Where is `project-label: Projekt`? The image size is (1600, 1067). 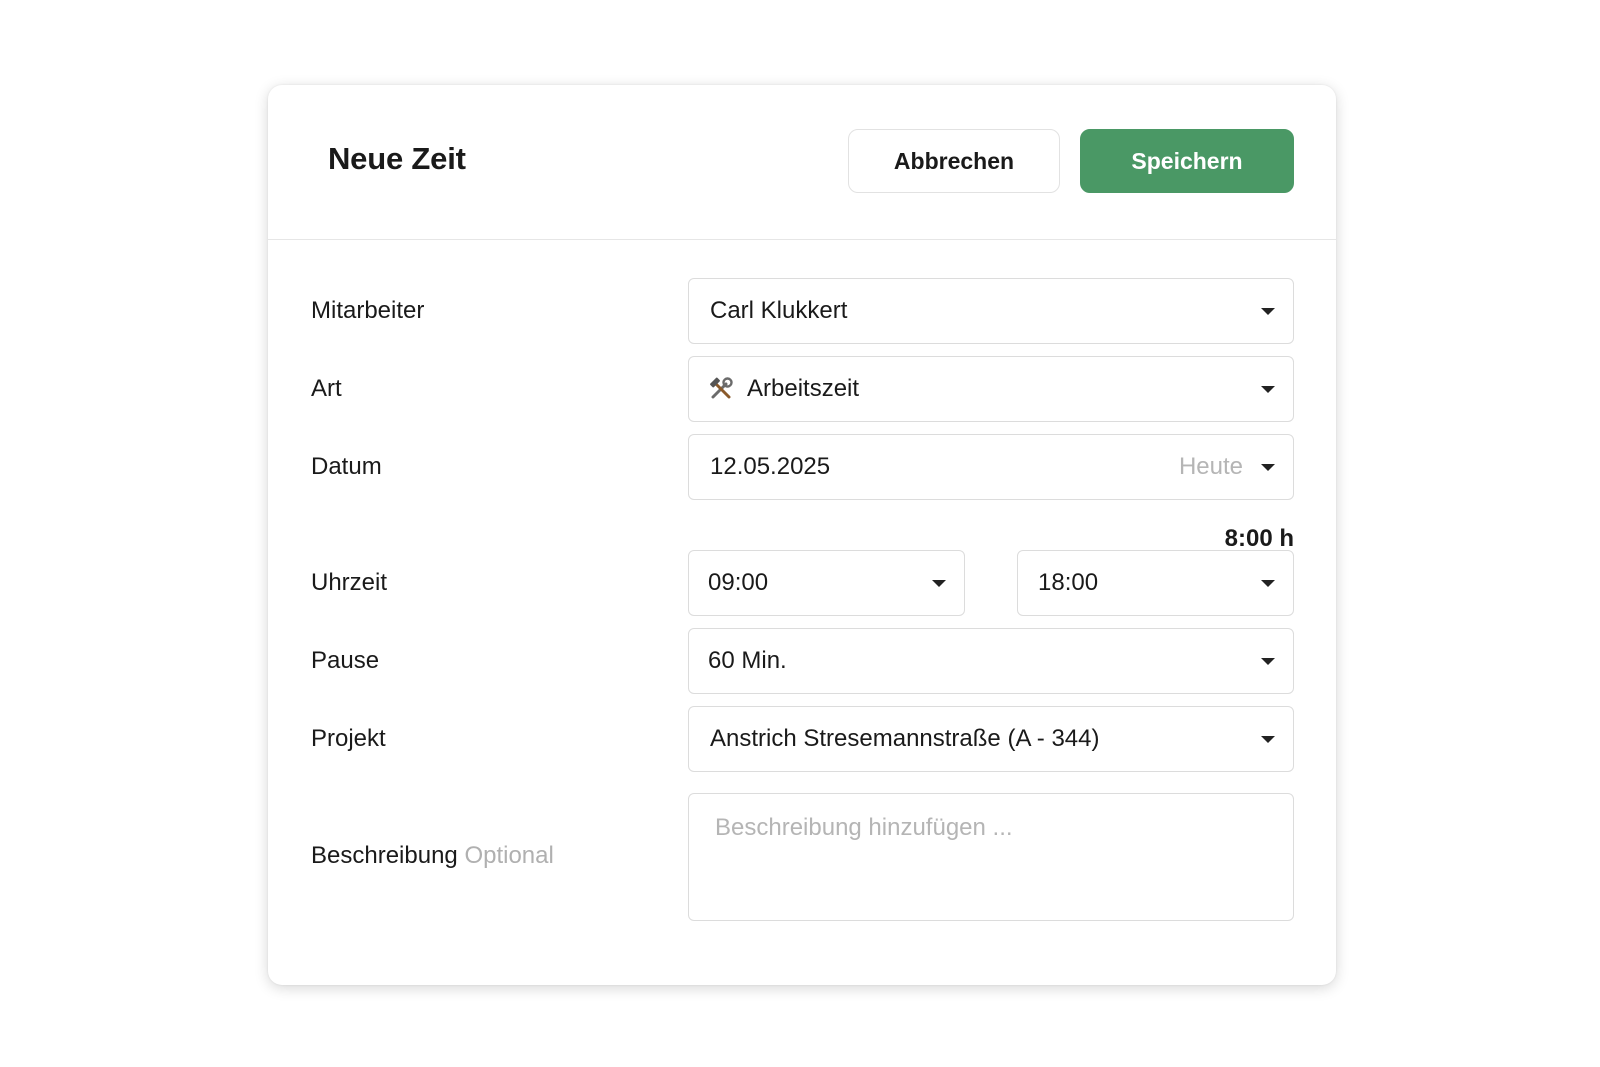 project-label: Projekt is located at coordinates (348, 738).